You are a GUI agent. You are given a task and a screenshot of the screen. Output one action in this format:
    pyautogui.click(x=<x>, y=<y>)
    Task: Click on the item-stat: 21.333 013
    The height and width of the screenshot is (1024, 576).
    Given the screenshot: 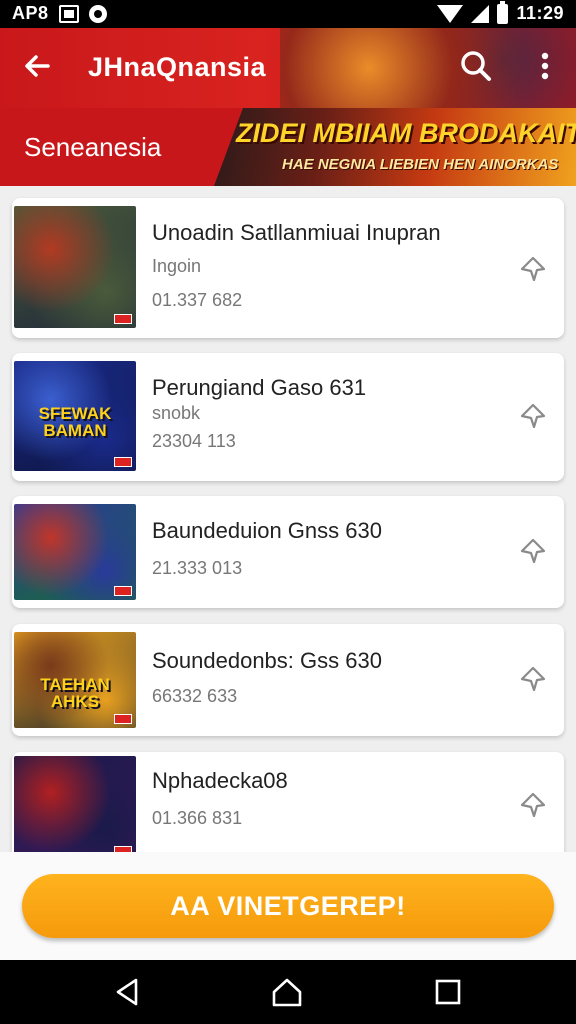 What is the action you would take?
    pyautogui.click(x=197, y=568)
    